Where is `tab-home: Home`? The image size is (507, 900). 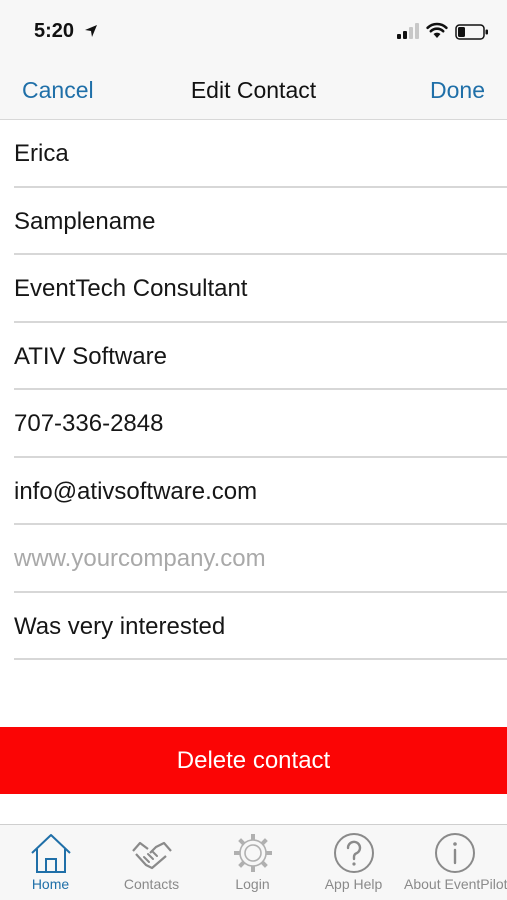 tab-home: Home is located at coordinates (50, 862).